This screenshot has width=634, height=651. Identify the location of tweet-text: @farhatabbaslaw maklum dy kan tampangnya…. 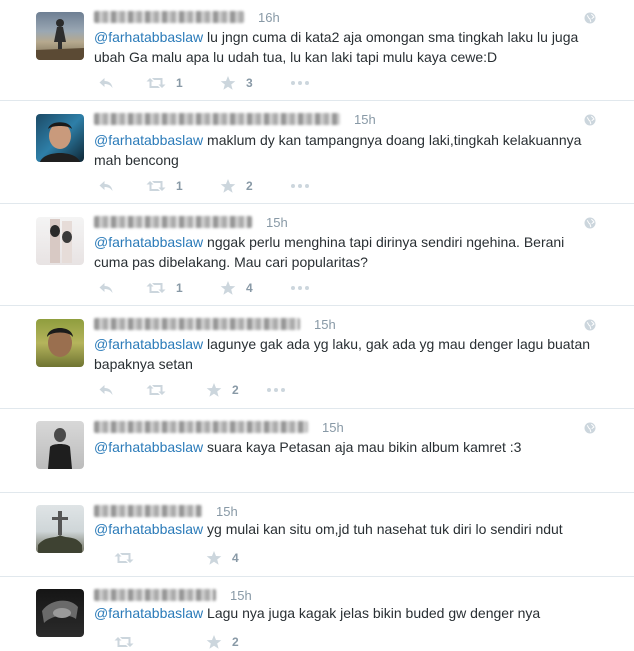
(338, 150).